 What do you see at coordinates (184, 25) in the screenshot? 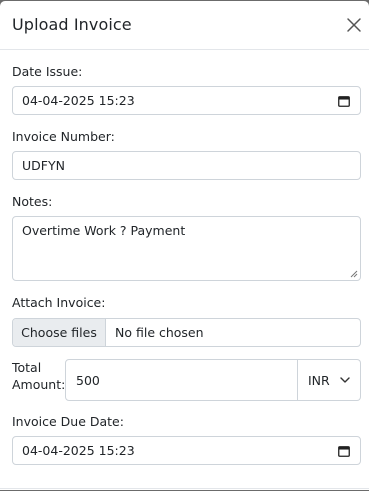
I see `modal-header: Upload Invoice` at bounding box center [184, 25].